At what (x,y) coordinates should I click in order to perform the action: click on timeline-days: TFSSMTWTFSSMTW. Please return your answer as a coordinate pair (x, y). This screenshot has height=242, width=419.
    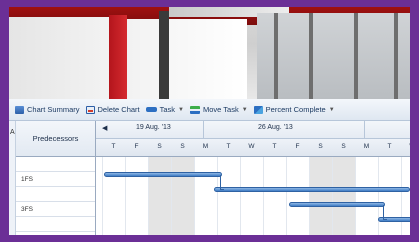
    Looking at the image, I should click on (253, 148).